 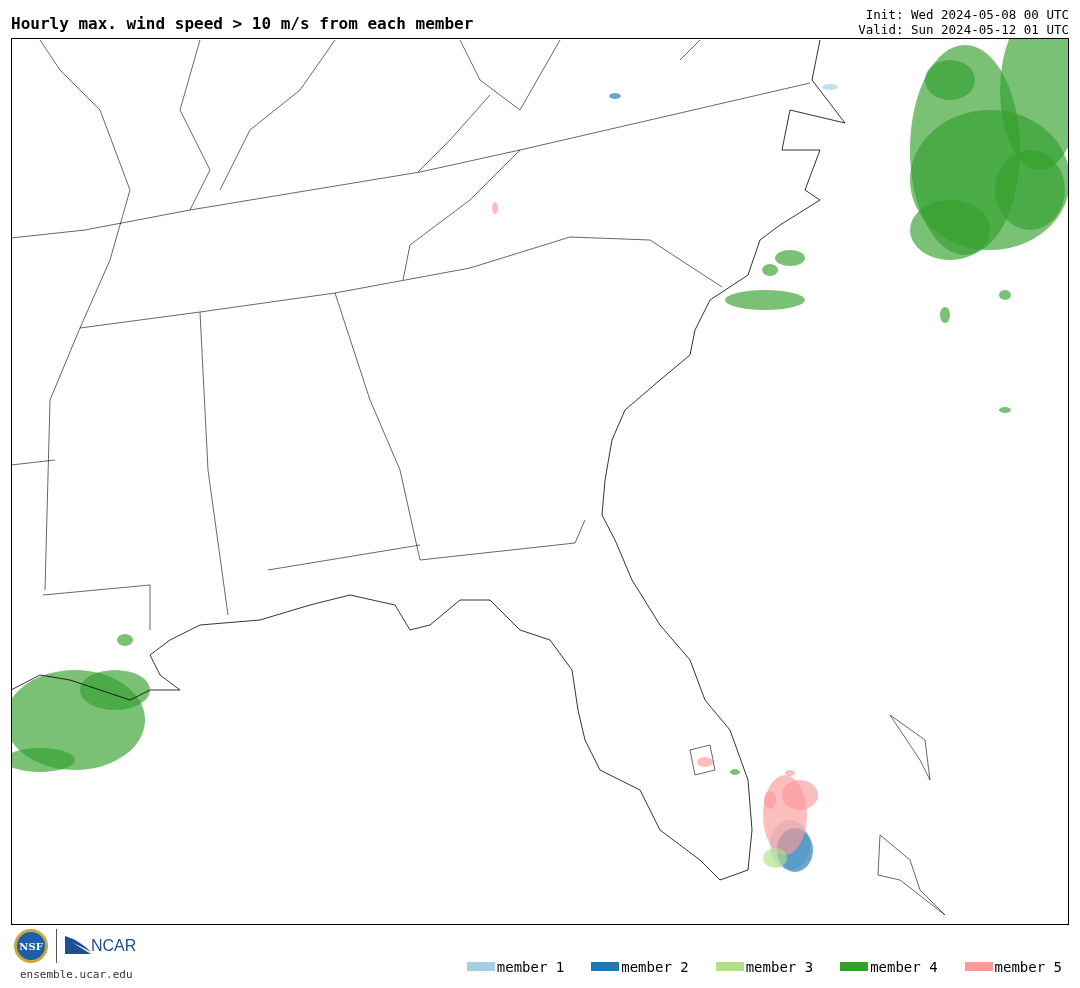 I want to click on legend-label: member 2, so click(x=655, y=966).